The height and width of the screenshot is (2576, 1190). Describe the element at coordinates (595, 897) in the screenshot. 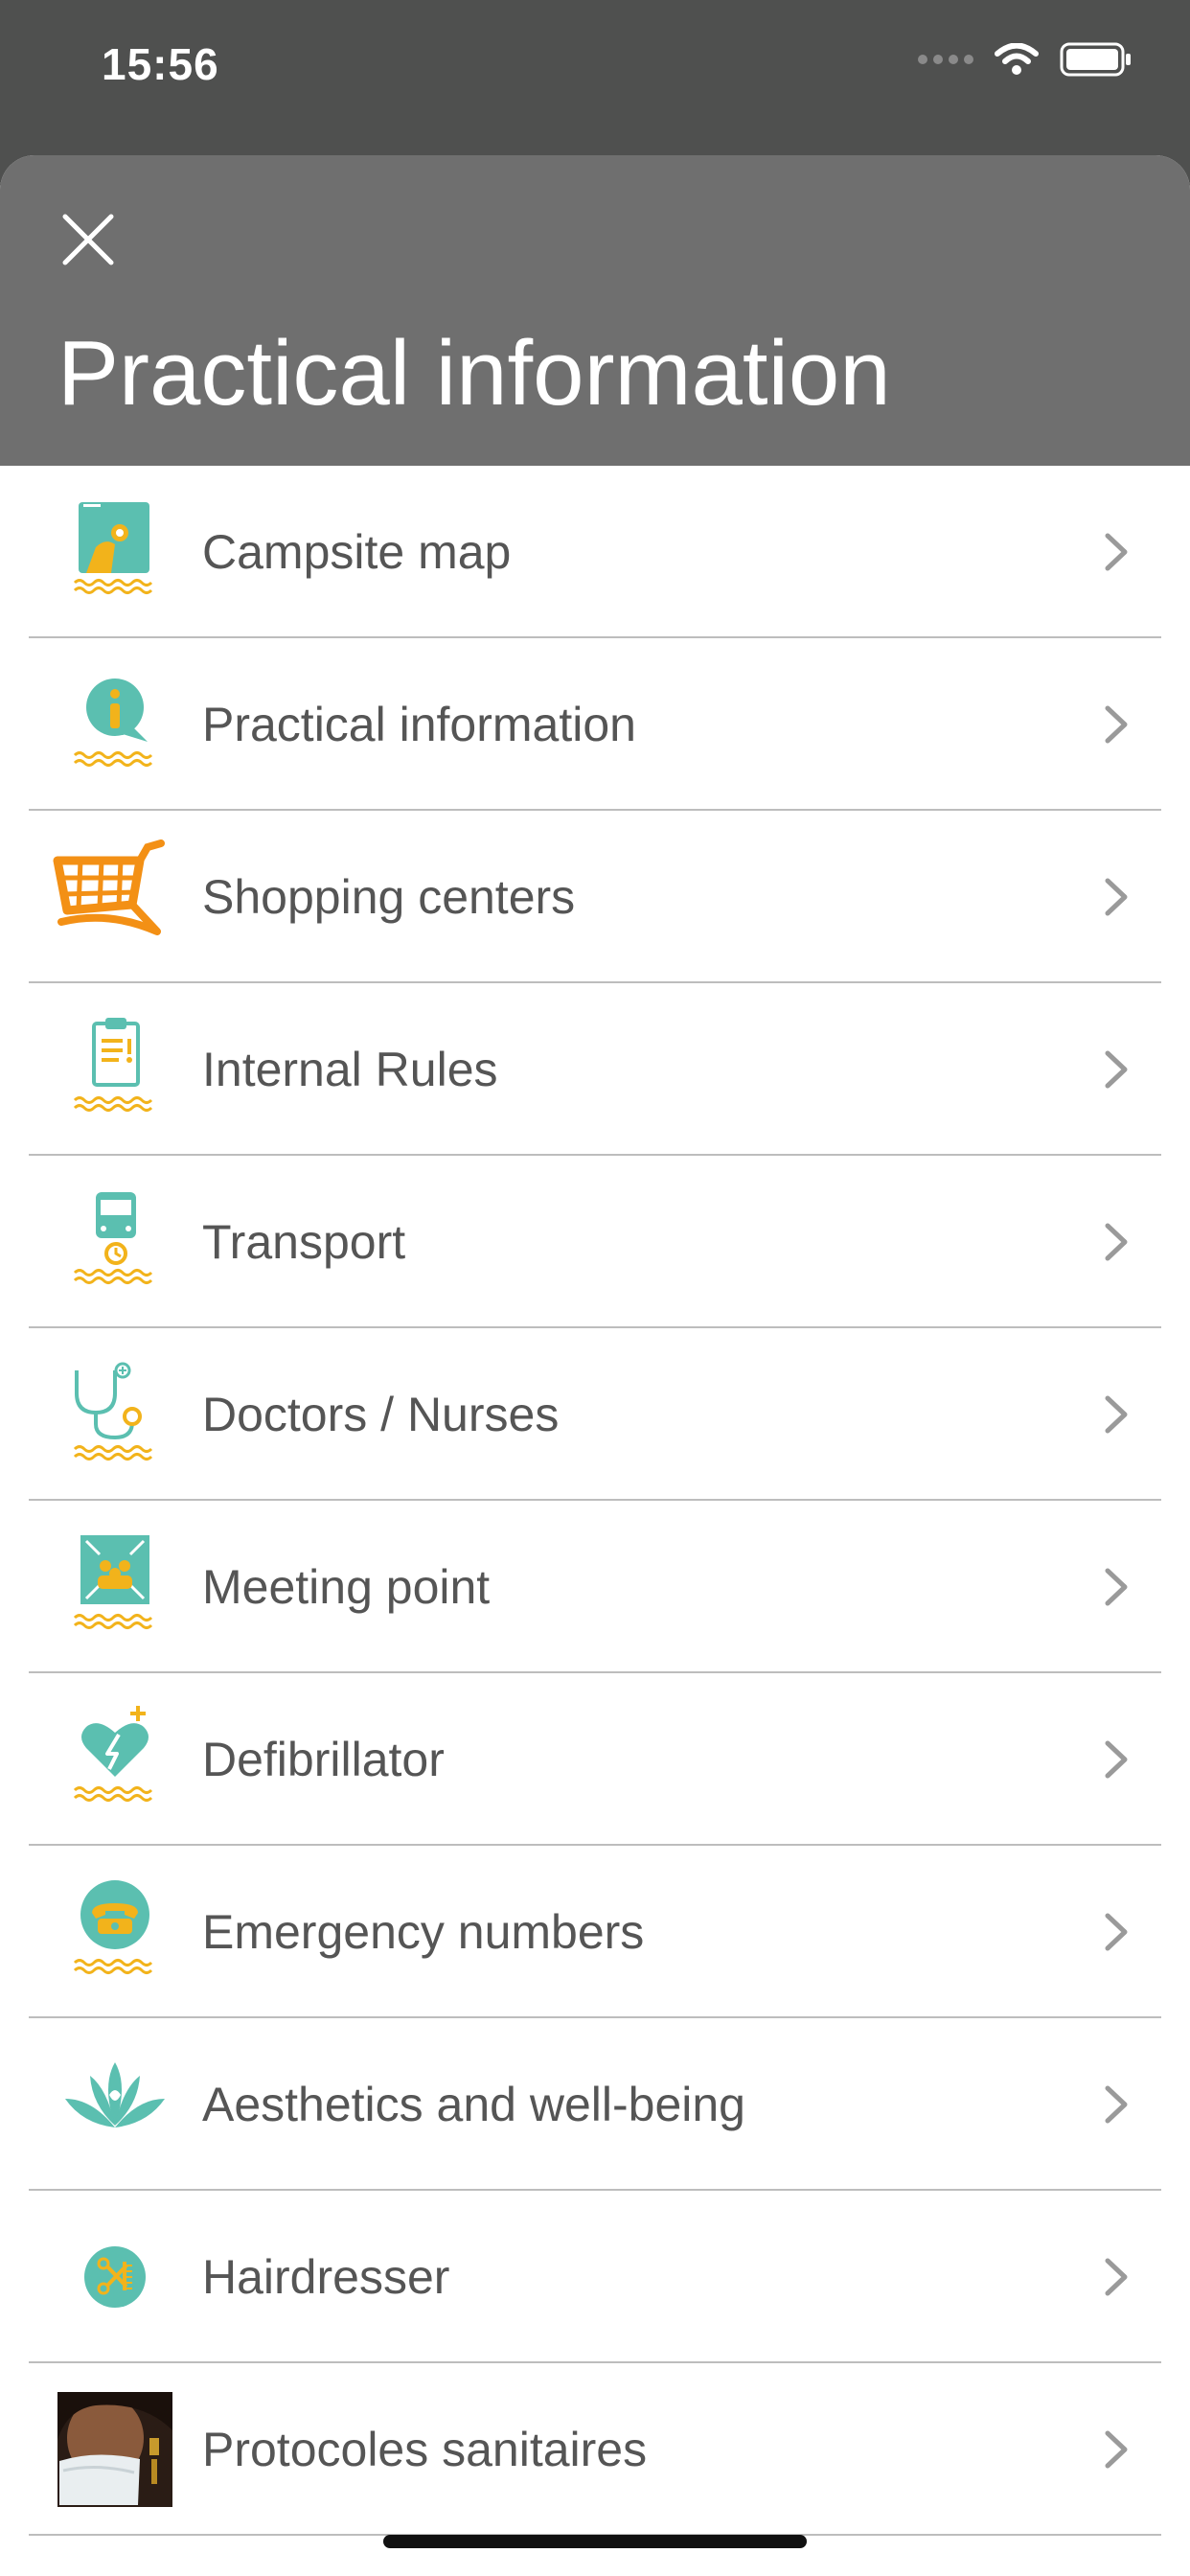

I see `list-item-shopping-centers: Shopping centers` at that location.